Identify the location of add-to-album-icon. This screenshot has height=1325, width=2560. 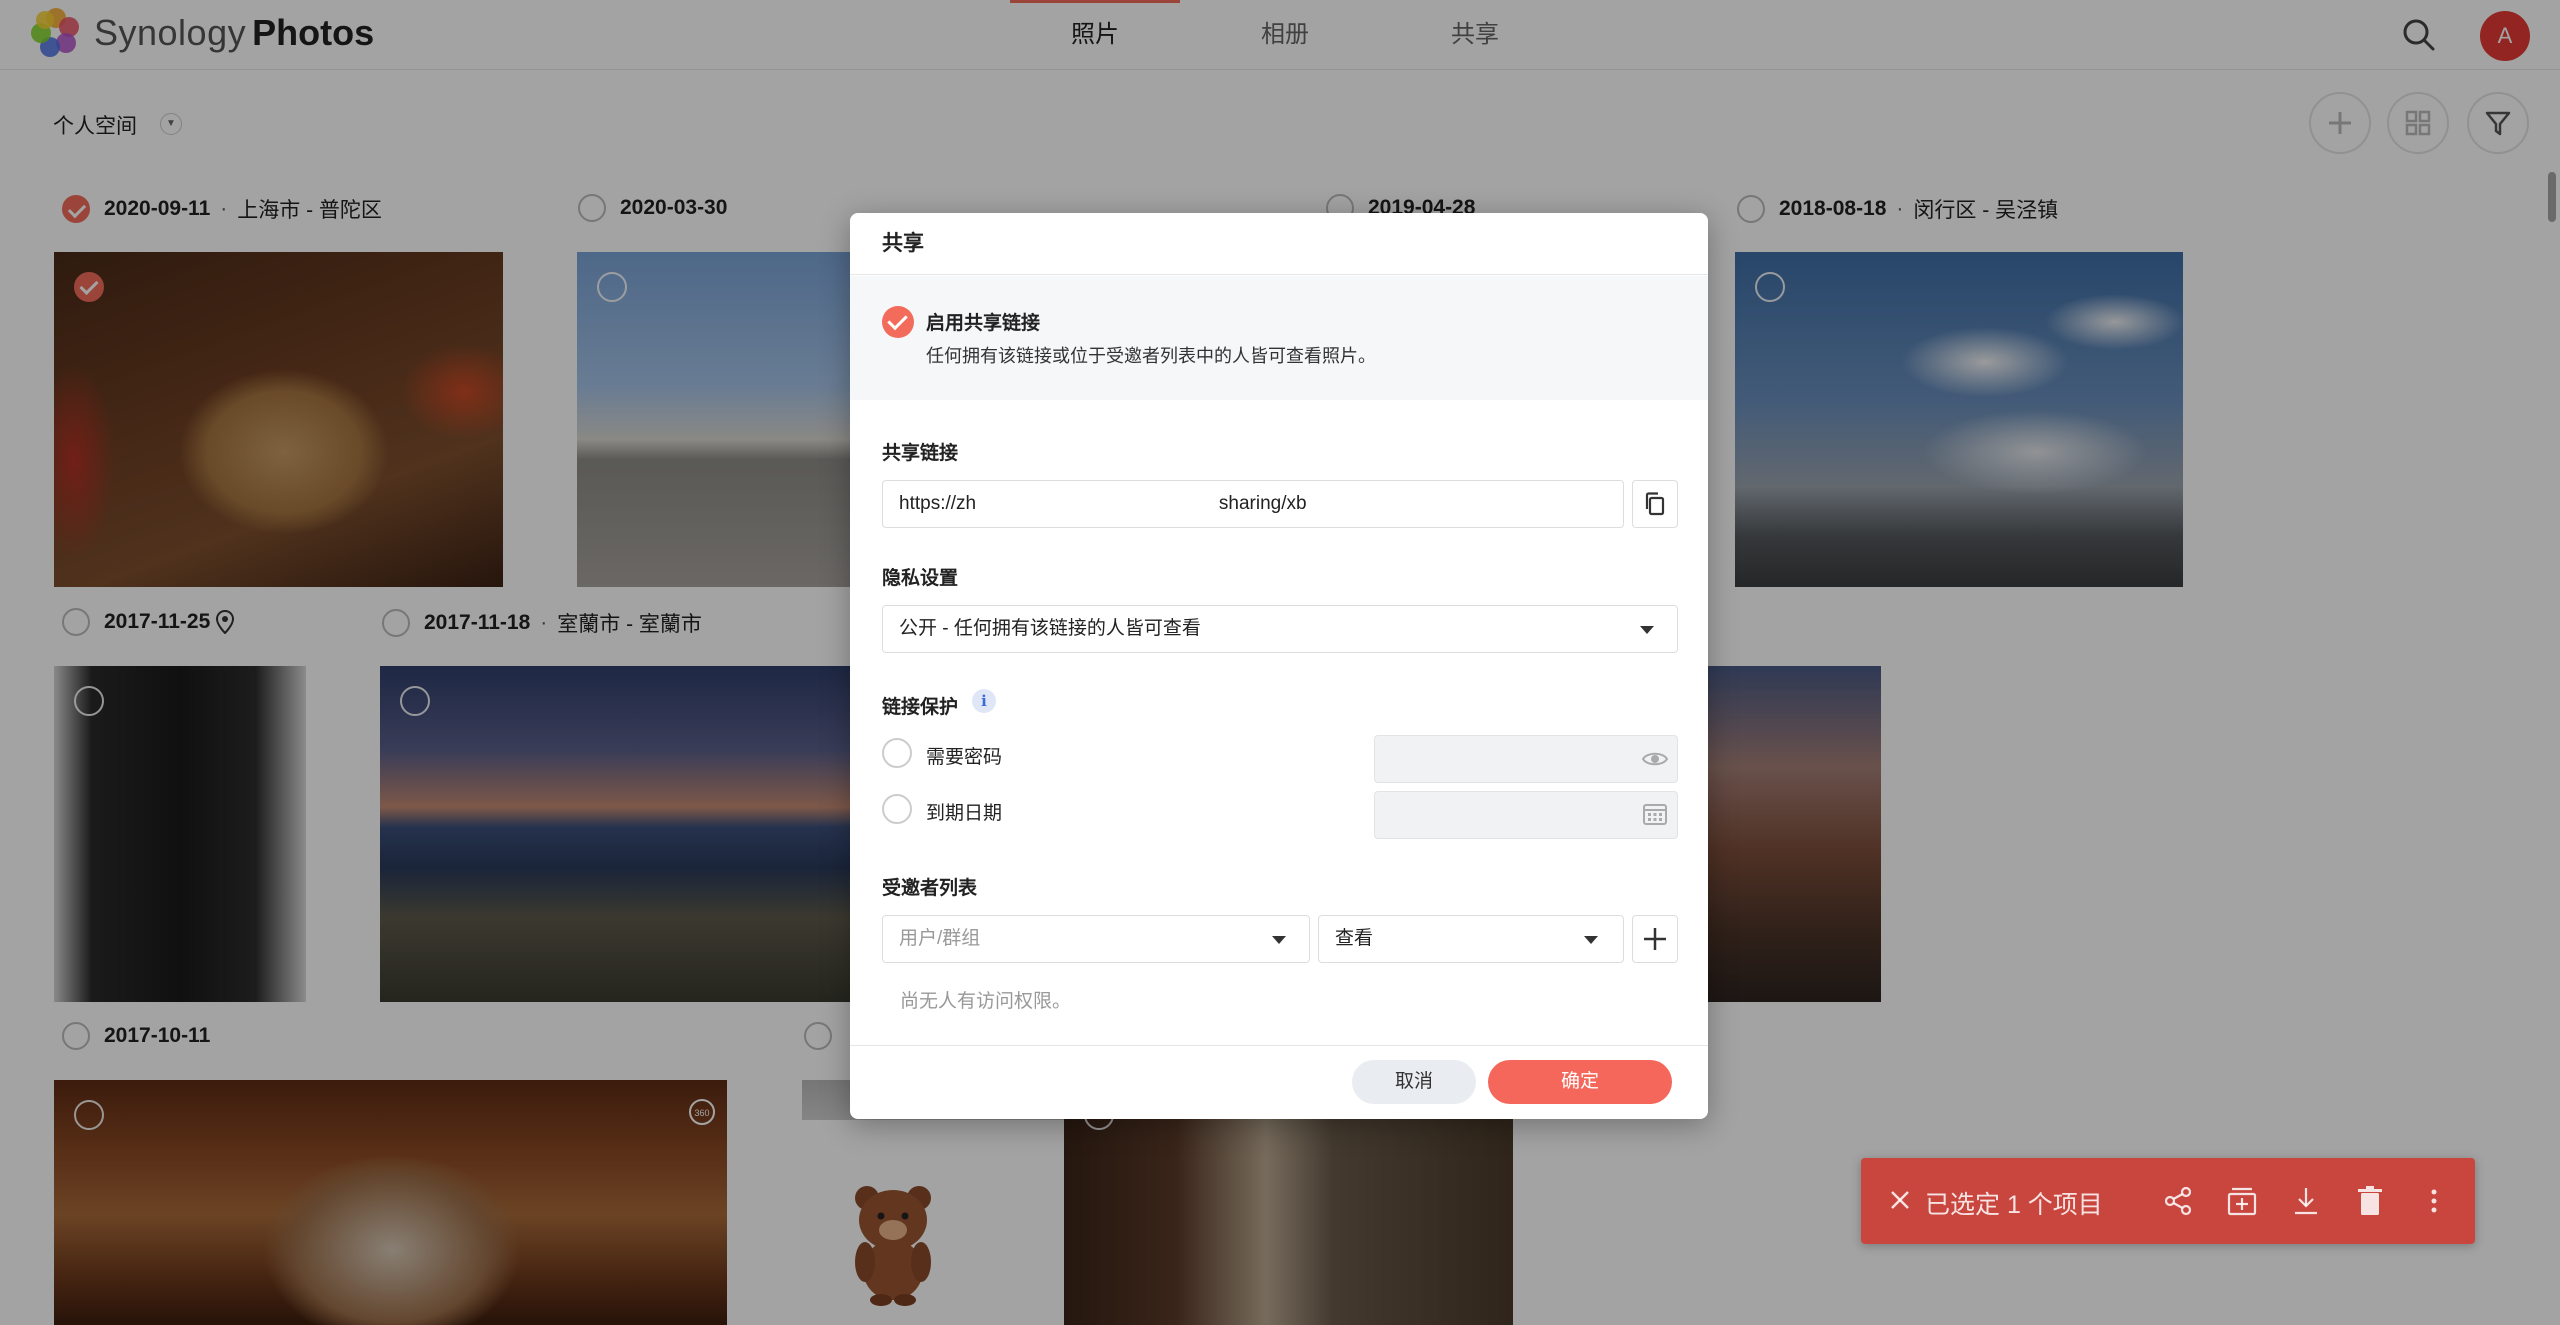
(2242, 1201).